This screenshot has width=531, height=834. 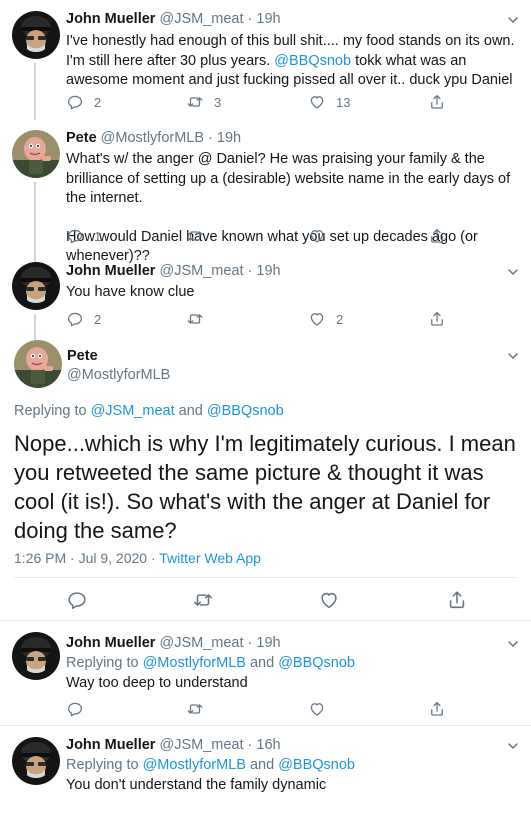 What do you see at coordinates (329, 102) in the screenshot?
I see `like-button: 13` at bounding box center [329, 102].